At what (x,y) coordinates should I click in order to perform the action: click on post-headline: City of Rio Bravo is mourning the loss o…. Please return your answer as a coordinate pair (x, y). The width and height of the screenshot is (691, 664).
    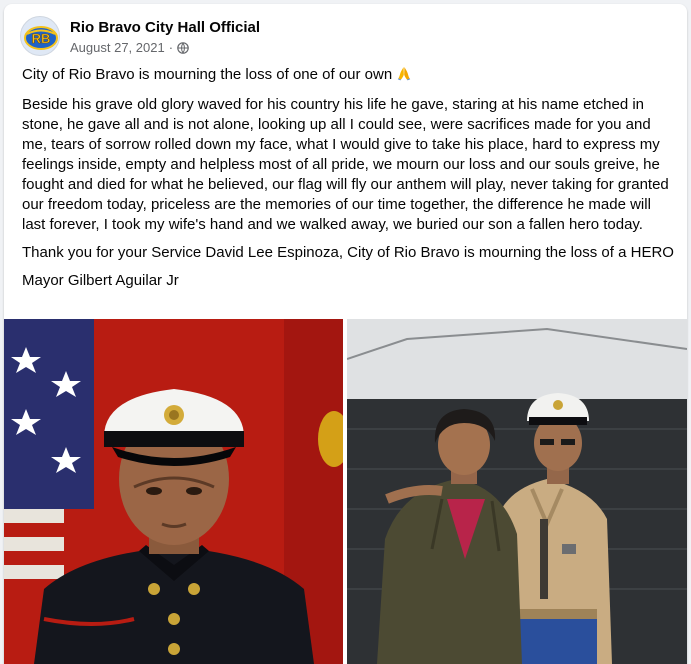
    Looking at the image, I should click on (207, 74).